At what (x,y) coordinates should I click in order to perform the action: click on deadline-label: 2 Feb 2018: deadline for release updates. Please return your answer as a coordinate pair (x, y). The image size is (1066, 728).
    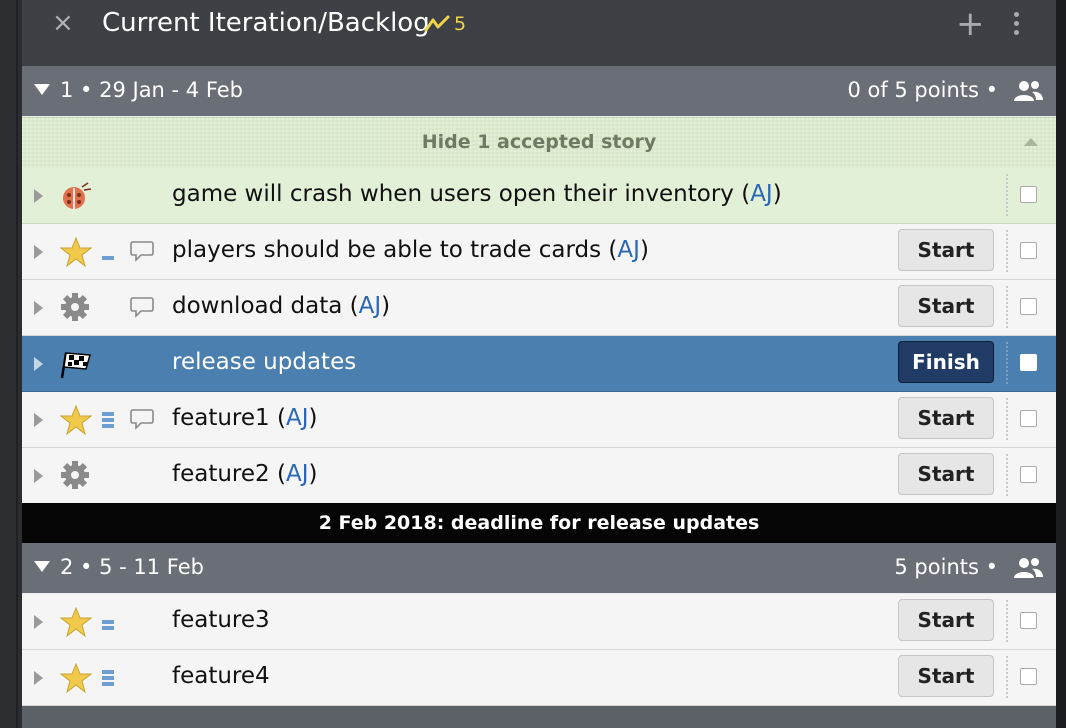
    Looking at the image, I should click on (539, 523).